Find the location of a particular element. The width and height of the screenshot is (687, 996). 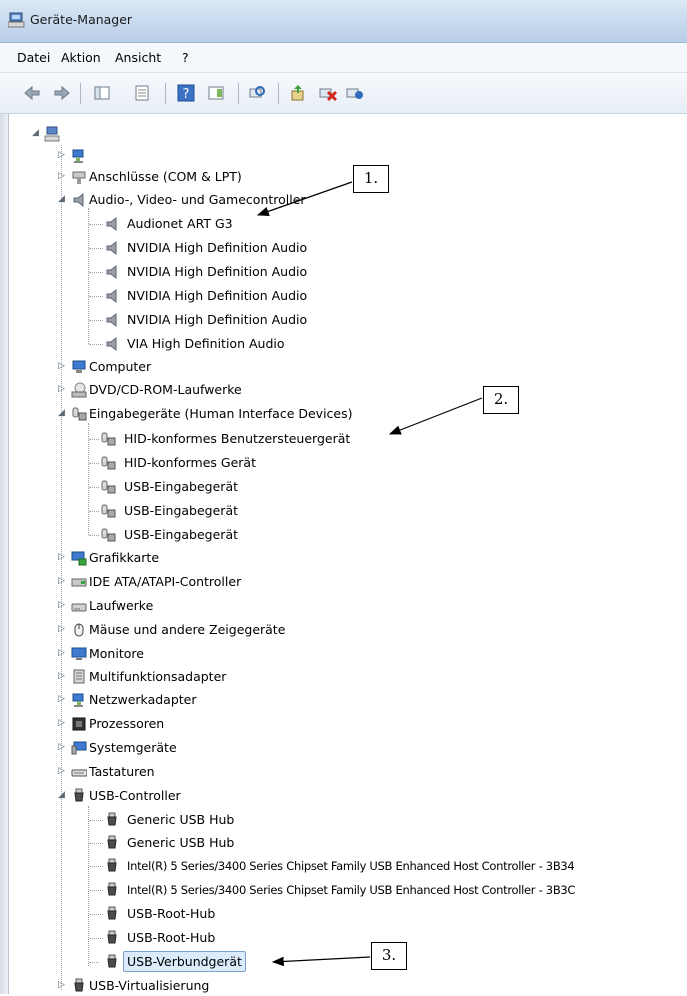

tree-category: ▷ Mäuse und andere Zeigegeräte is located at coordinates (343, 630).